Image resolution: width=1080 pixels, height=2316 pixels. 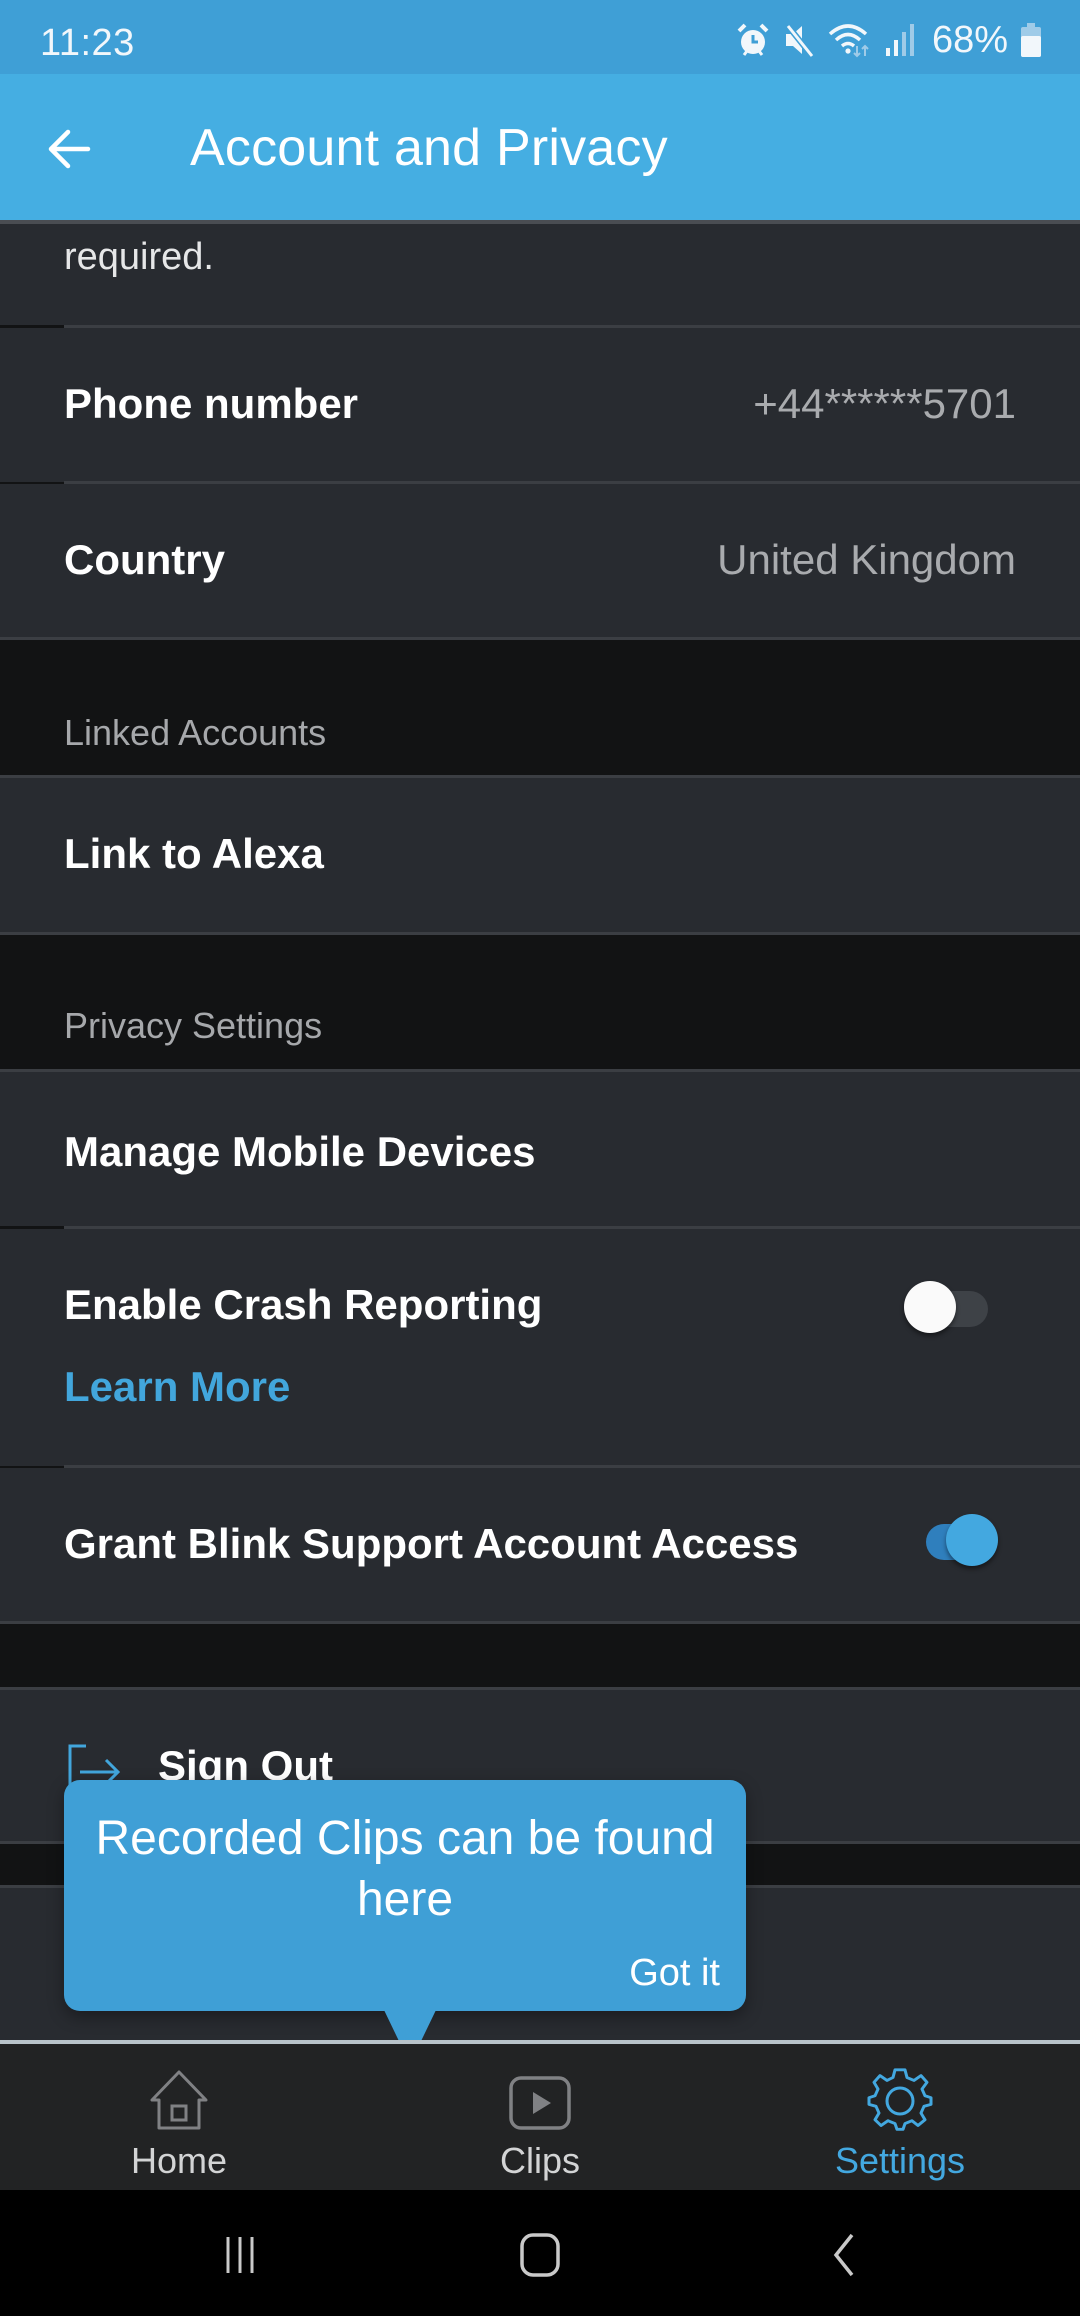 I want to click on alarm-icon, so click(x=753, y=40).